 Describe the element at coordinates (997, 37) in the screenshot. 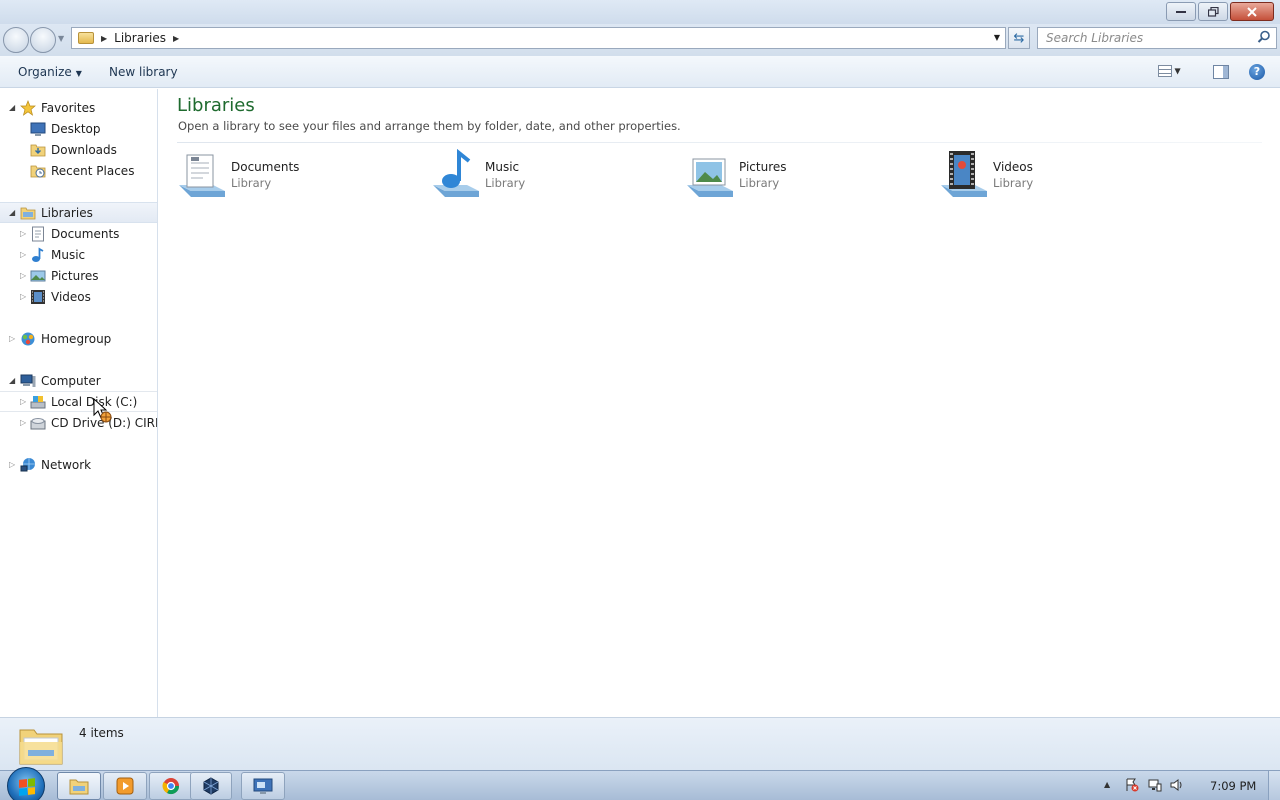

I see `address-dropdown-icon: ▼` at that location.